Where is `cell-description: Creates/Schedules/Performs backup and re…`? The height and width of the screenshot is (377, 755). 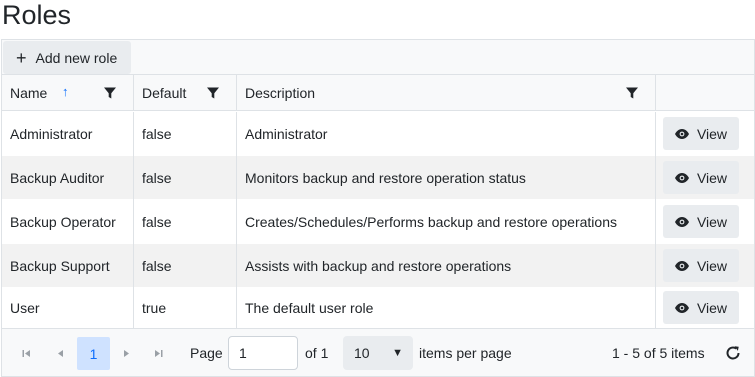
cell-description: Creates/Schedules/Performs backup and re… is located at coordinates (446, 222).